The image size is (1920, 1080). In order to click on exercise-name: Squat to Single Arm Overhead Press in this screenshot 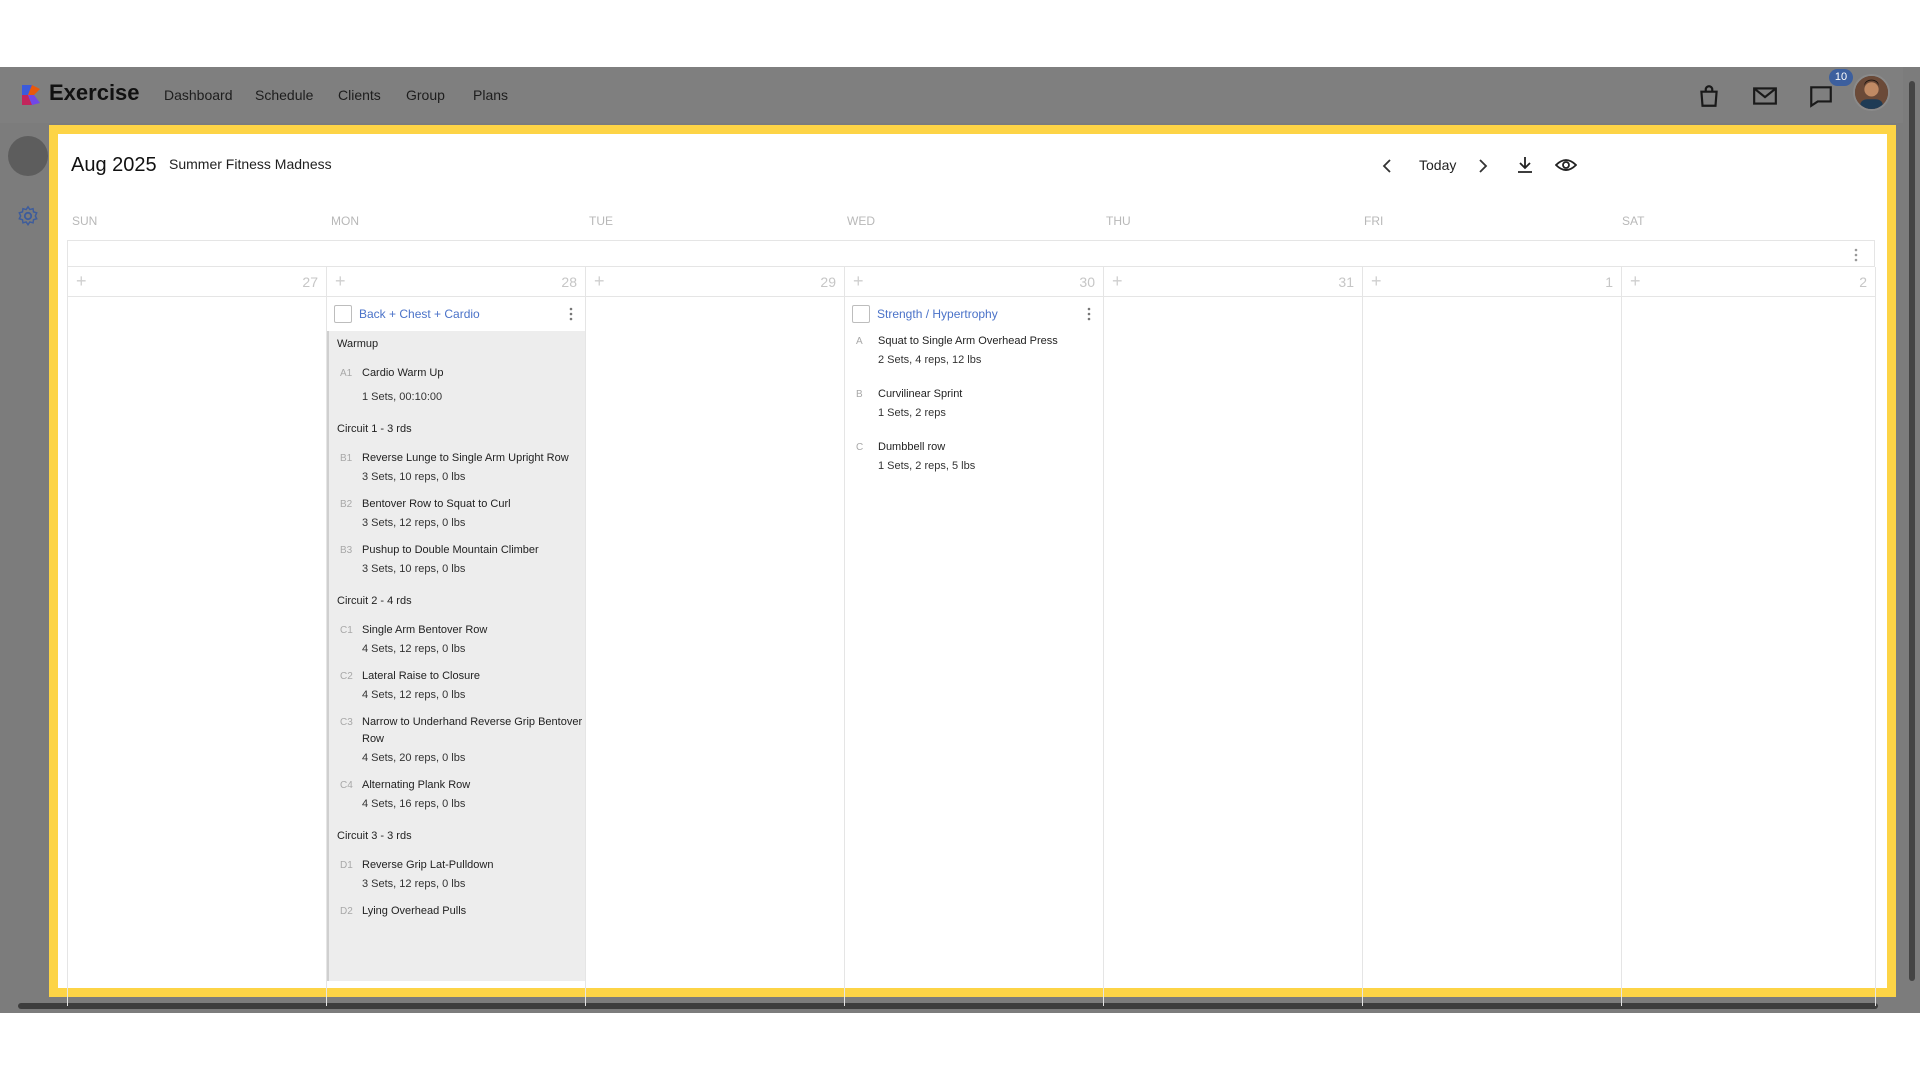, I will do `click(968, 341)`.